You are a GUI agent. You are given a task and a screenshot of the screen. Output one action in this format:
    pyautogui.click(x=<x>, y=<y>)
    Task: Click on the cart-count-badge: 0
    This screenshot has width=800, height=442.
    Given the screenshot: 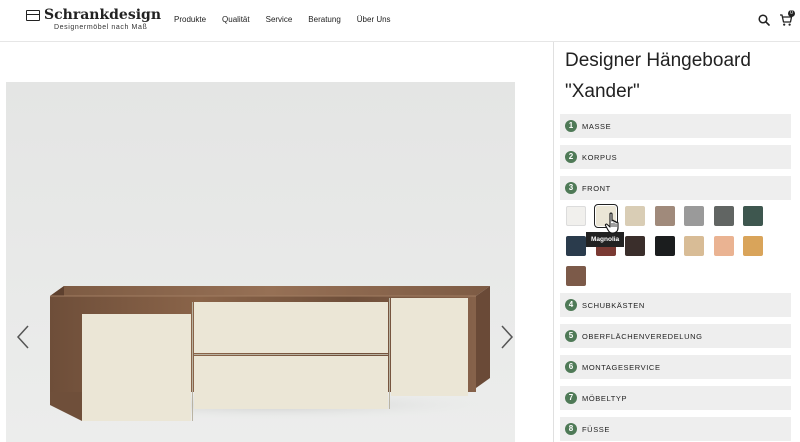 What is the action you would take?
    pyautogui.click(x=791, y=13)
    